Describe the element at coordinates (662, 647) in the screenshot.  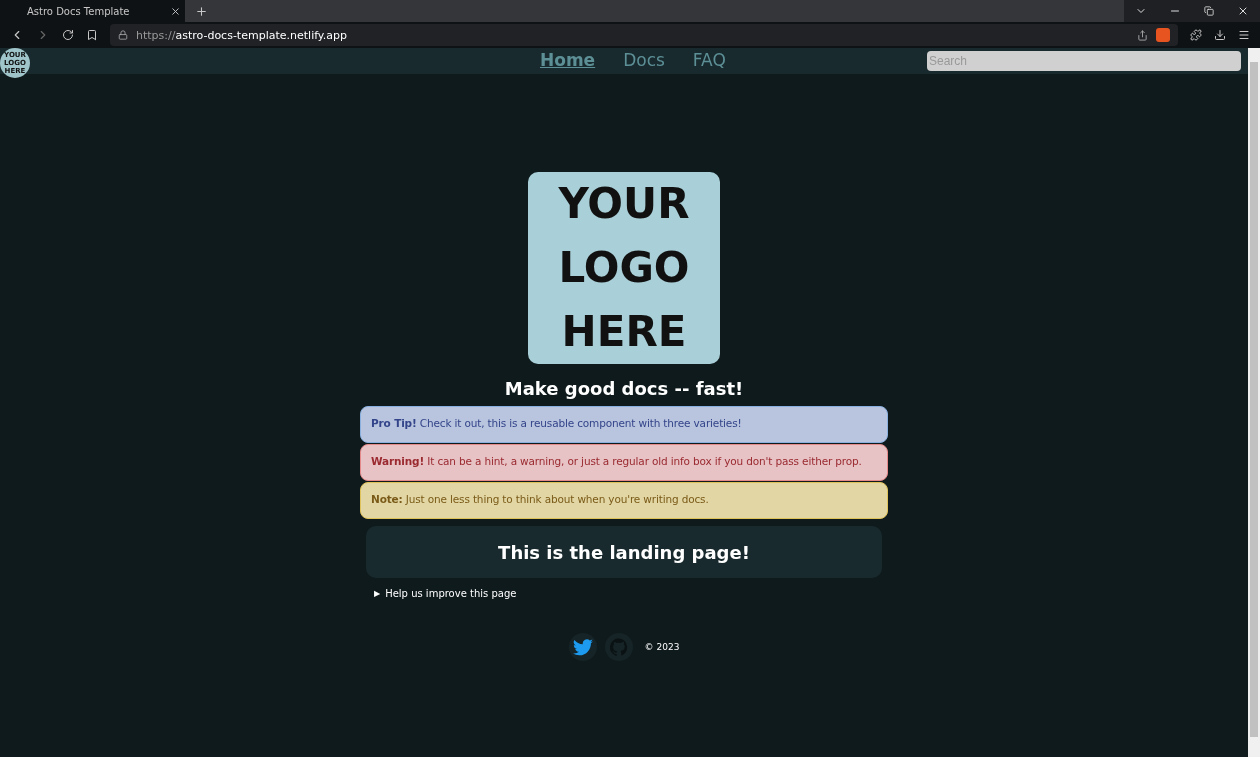
I see `copyright-text: © 2023` at that location.